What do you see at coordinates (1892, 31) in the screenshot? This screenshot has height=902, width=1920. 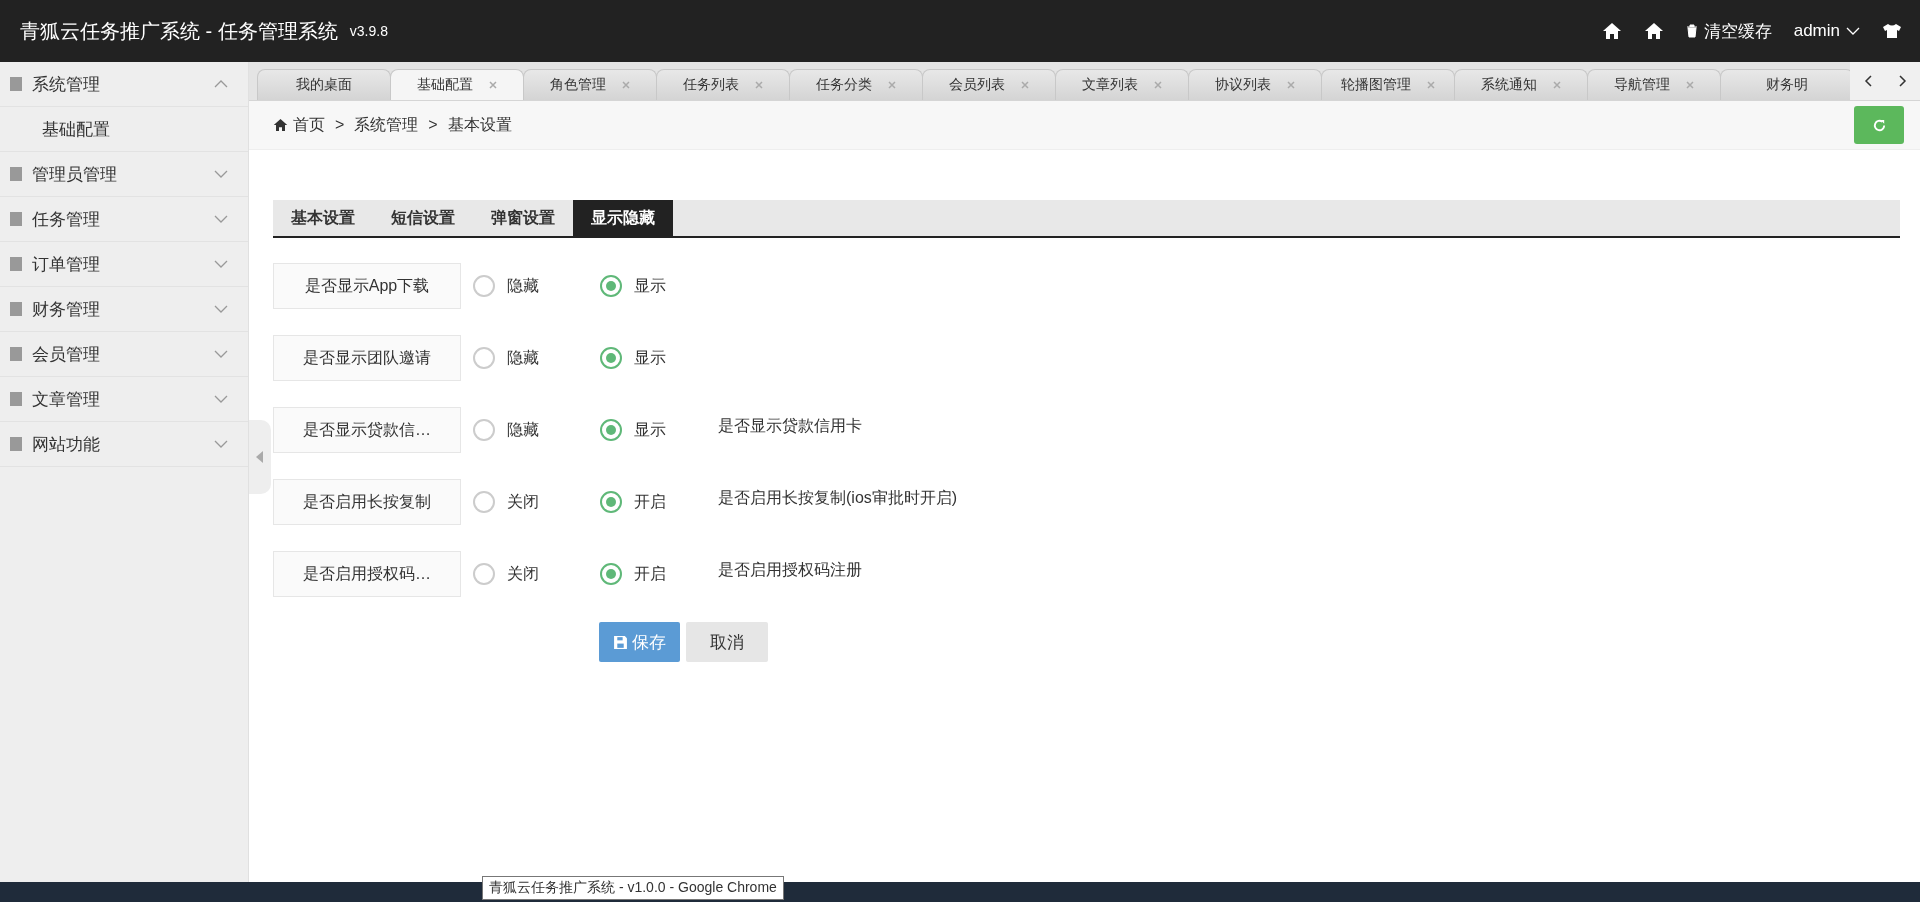 I see `shirt-icon` at bounding box center [1892, 31].